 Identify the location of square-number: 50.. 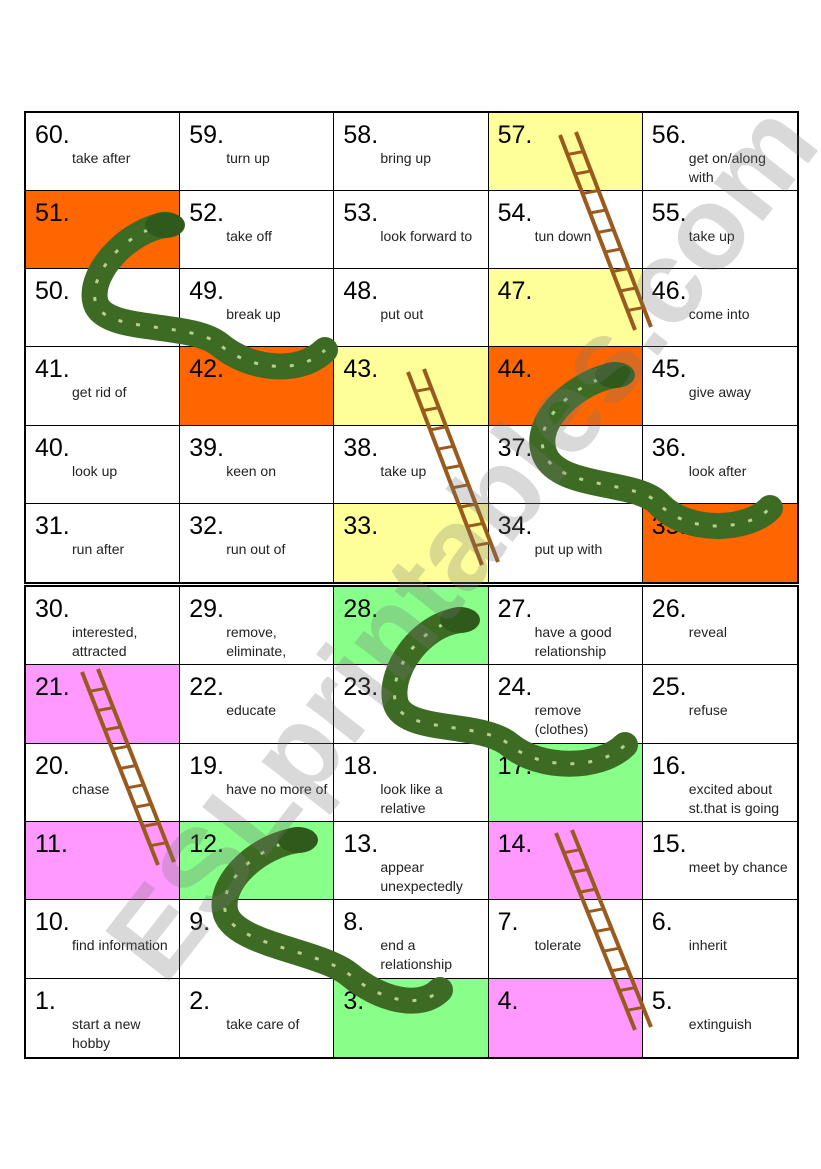
(52, 291).